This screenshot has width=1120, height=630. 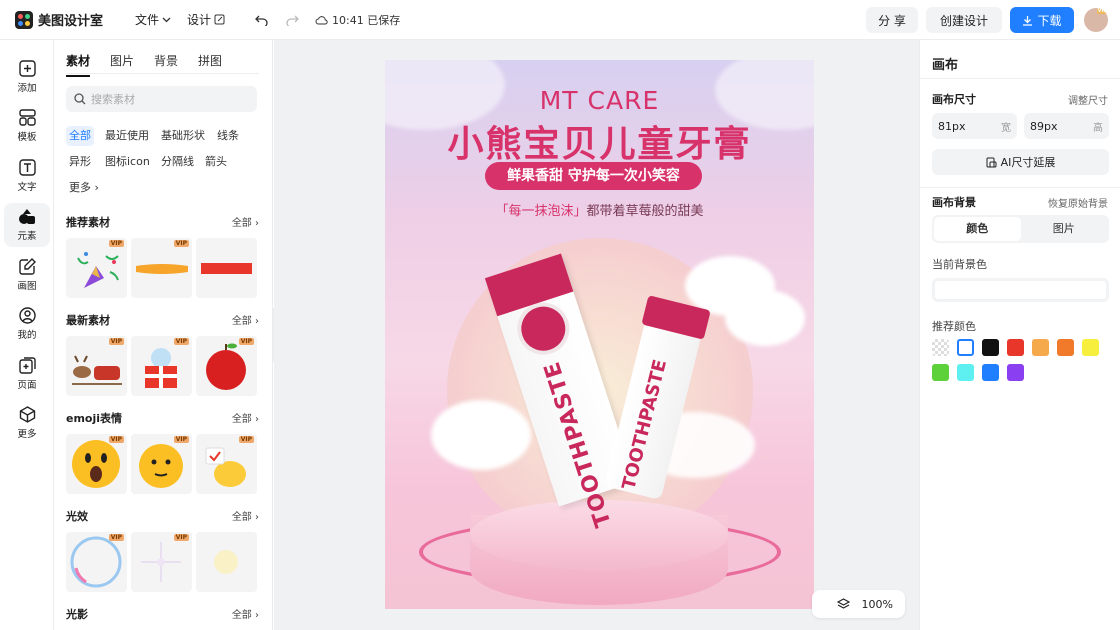 I want to click on avatar: VIP, so click(x=1096, y=20).